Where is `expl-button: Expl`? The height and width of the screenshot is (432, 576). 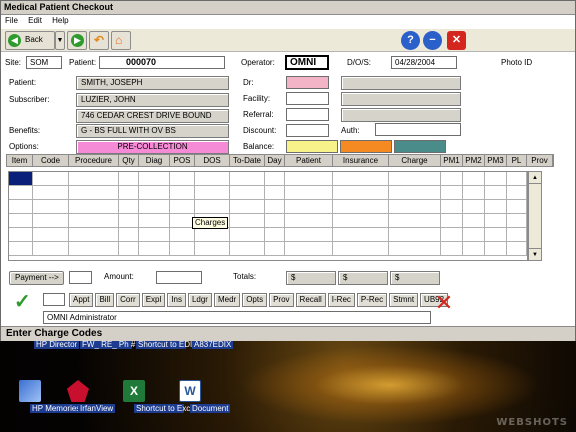 expl-button: Expl is located at coordinates (153, 300).